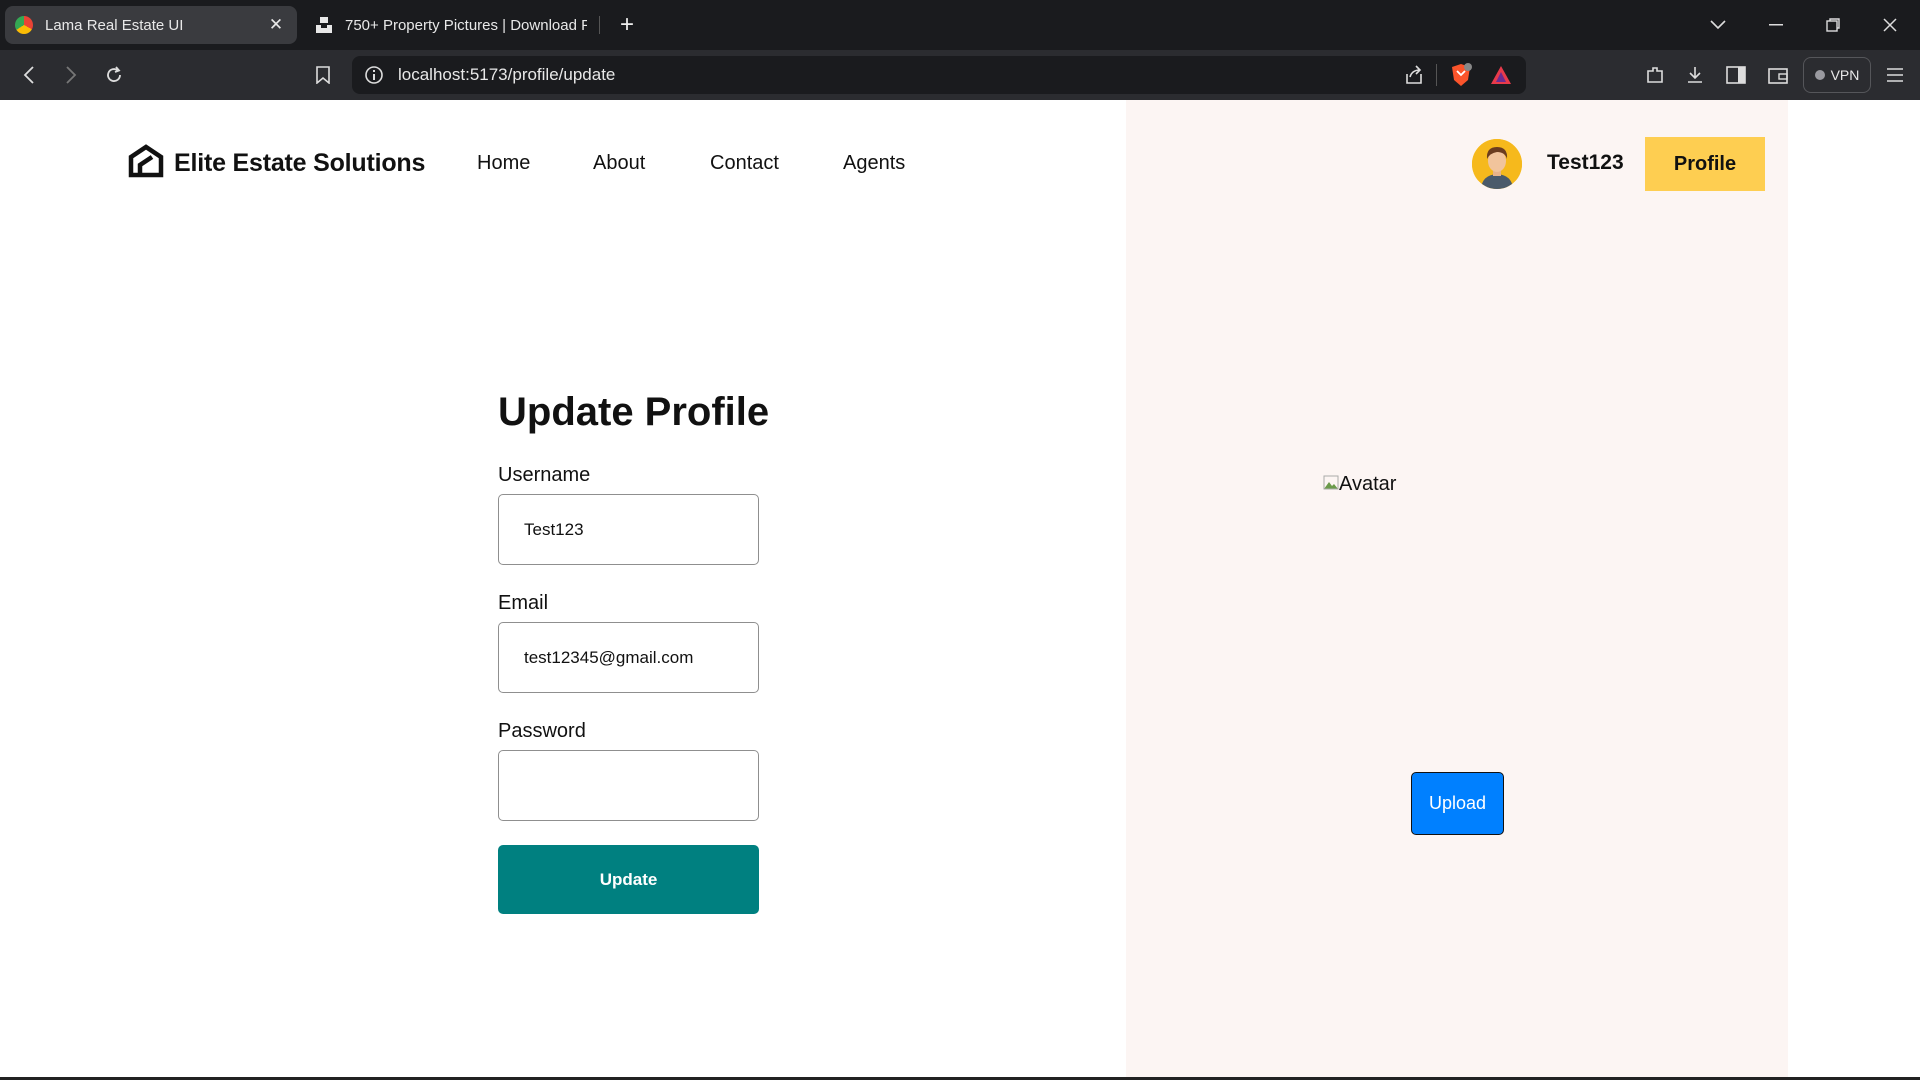 The height and width of the screenshot is (1080, 1920). Describe the element at coordinates (29, 75) in the screenshot. I see `back-arrow-icon` at that location.